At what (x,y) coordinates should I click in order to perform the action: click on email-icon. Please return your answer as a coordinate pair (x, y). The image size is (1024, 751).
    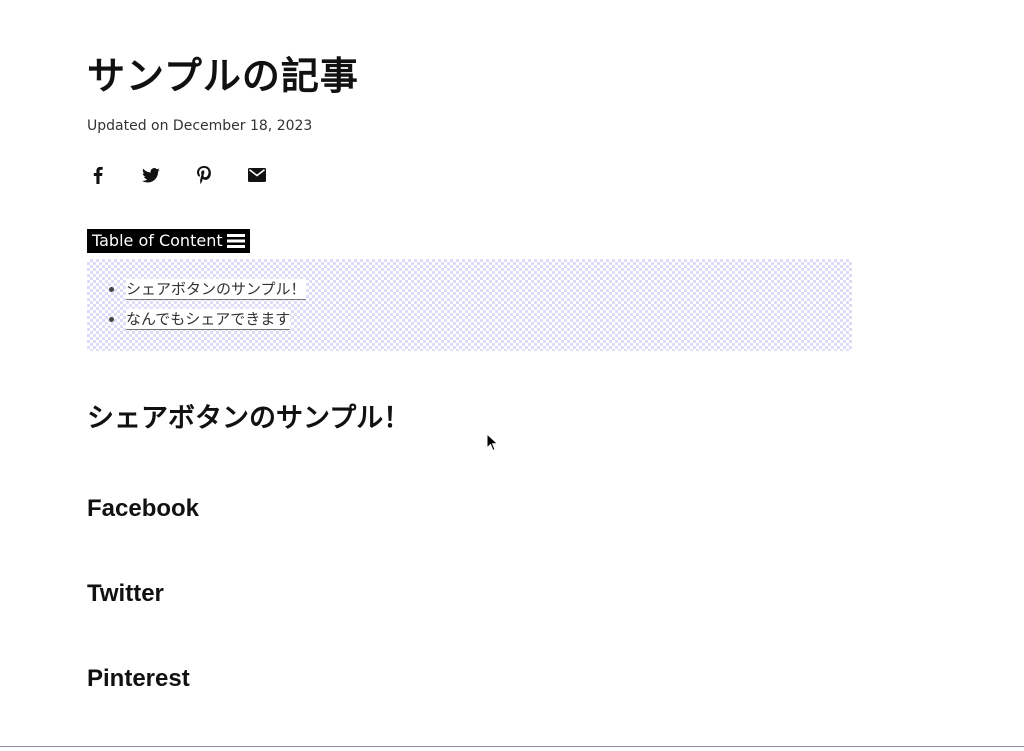
    Looking at the image, I should click on (257, 175).